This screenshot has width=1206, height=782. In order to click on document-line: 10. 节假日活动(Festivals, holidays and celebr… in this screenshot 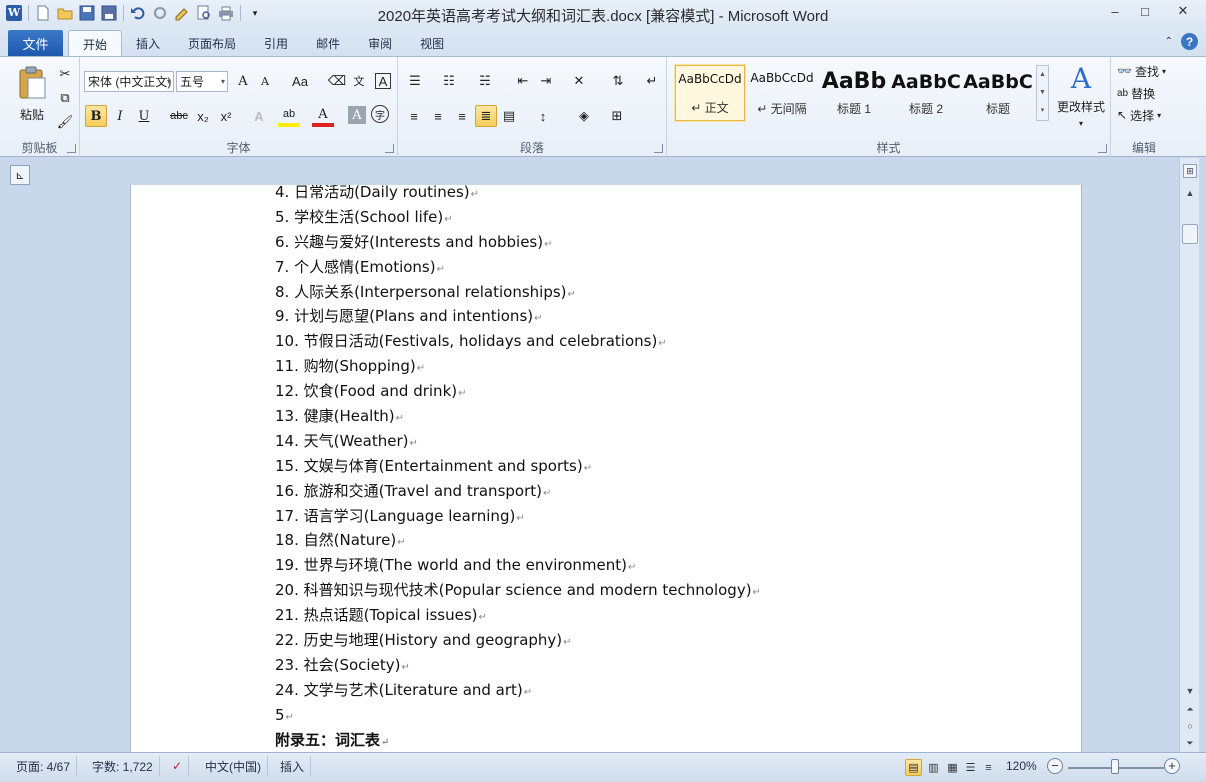, I will do `click(518, 341)`.